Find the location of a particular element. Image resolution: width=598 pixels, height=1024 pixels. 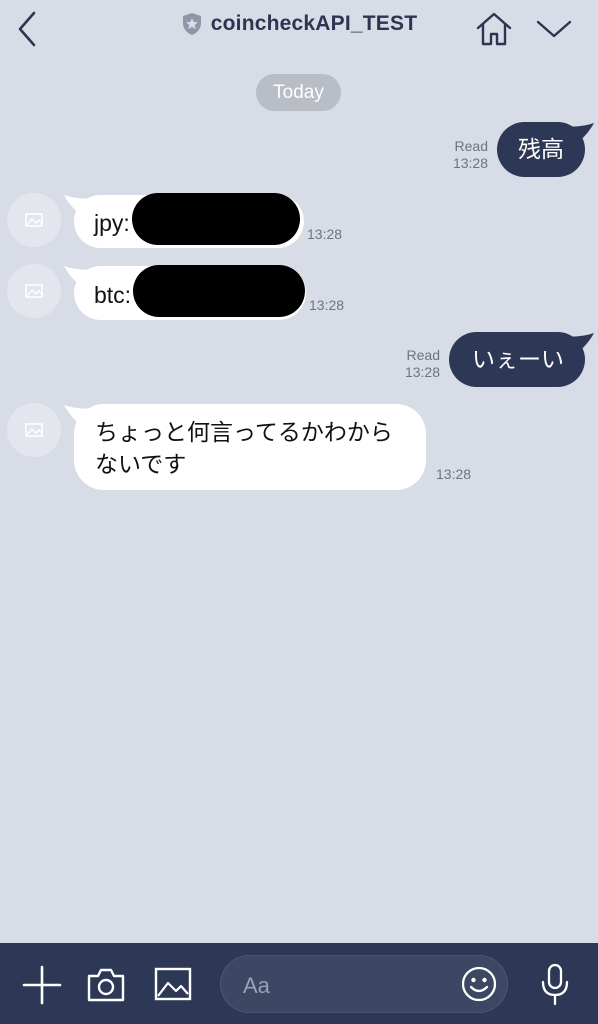

plus-button is located at coordinates (42, 985).